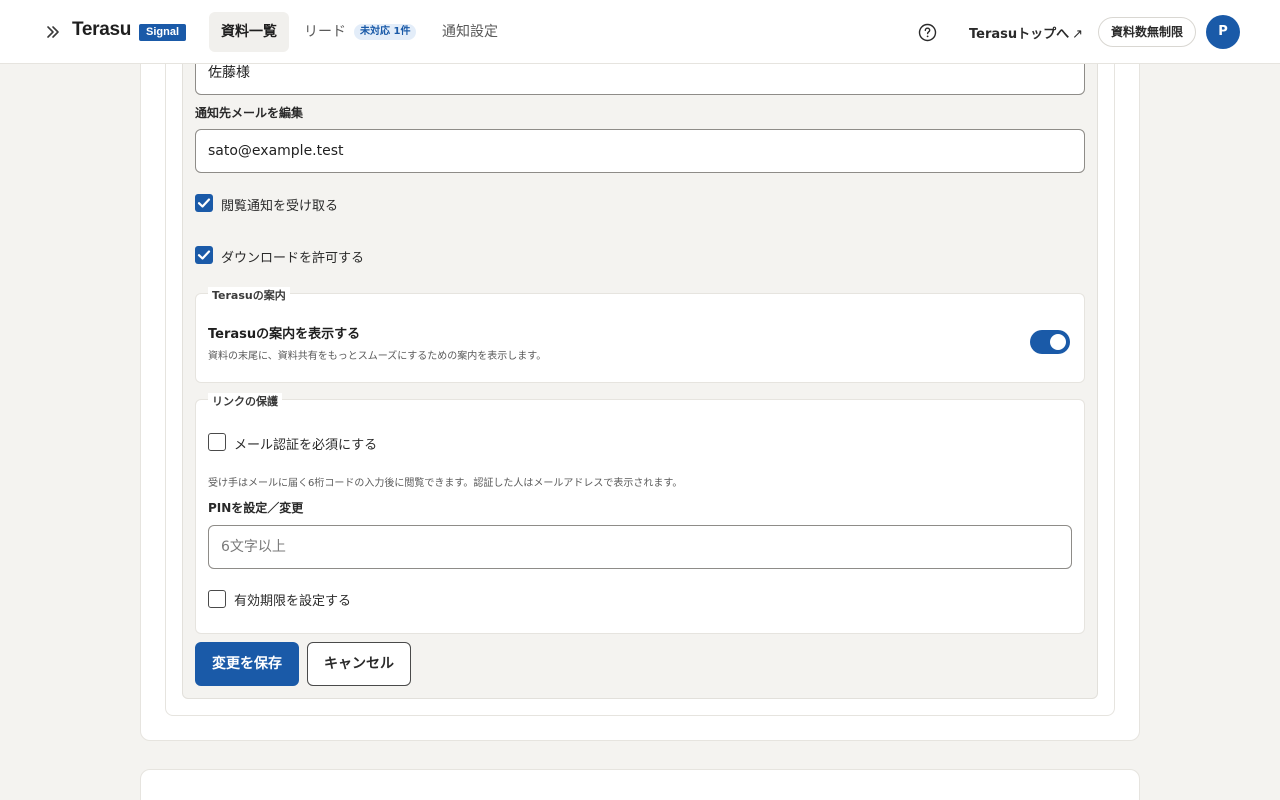 The height and width of the screenshot is (800, 1280). Describe the element at coordinates (1223, 32) in the screenshot. I see `user-avatar: P` at that location.